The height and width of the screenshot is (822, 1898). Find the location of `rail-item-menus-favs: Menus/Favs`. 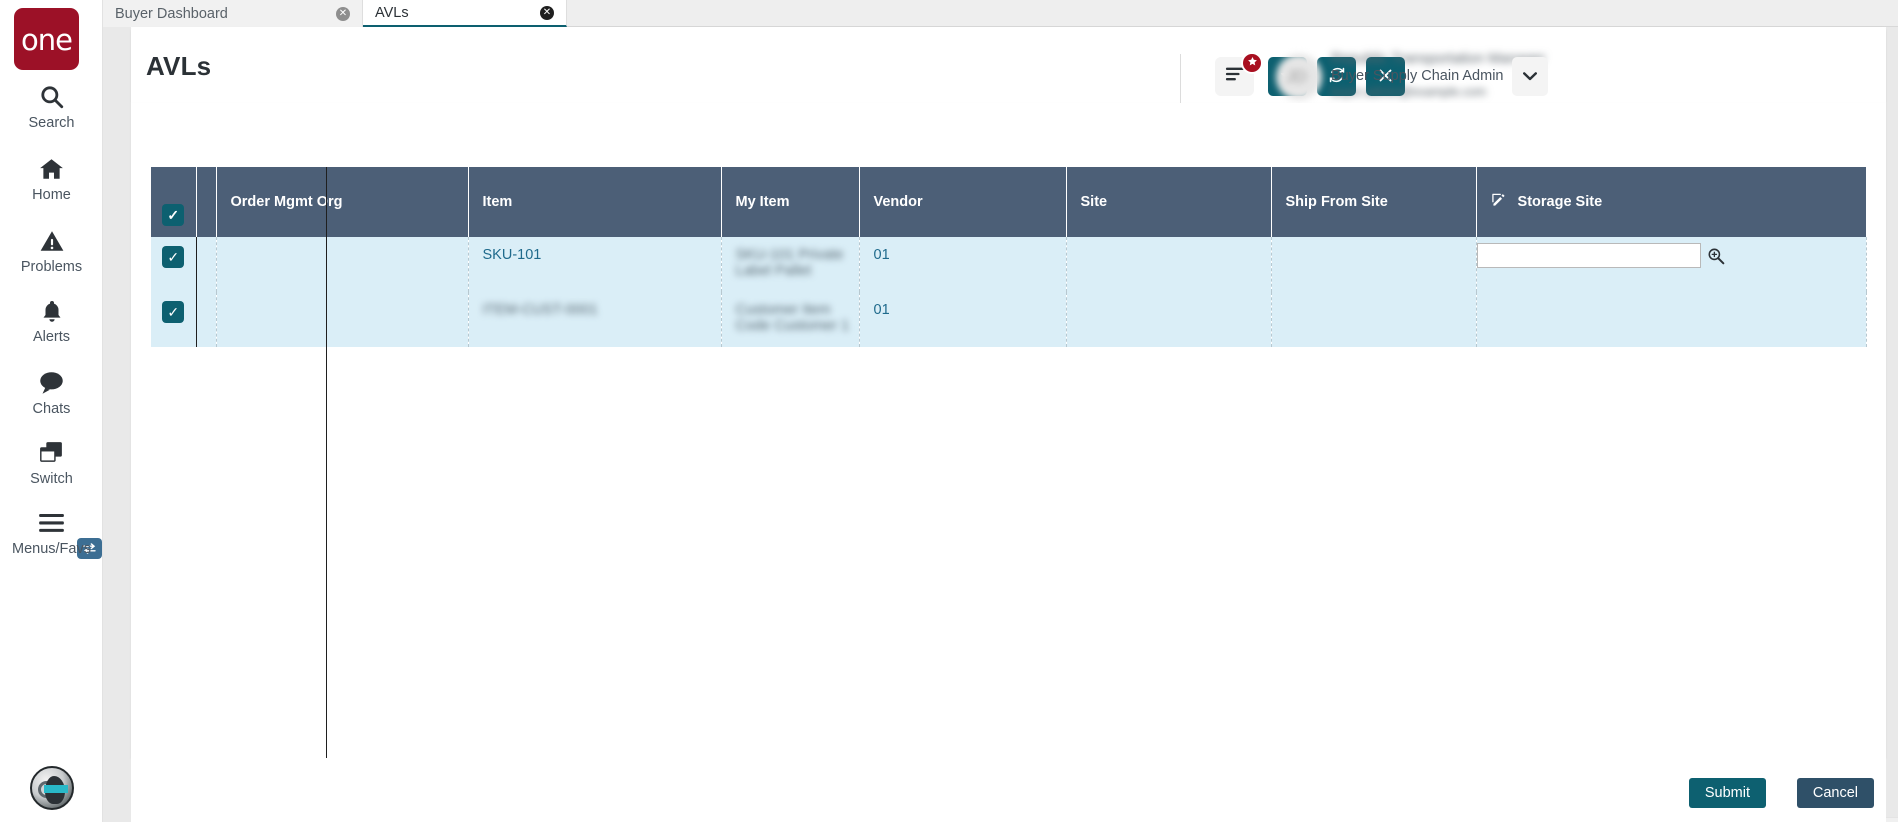

rail-item-menus-favs: Menus/Favs is located at coordinates (51, 531).